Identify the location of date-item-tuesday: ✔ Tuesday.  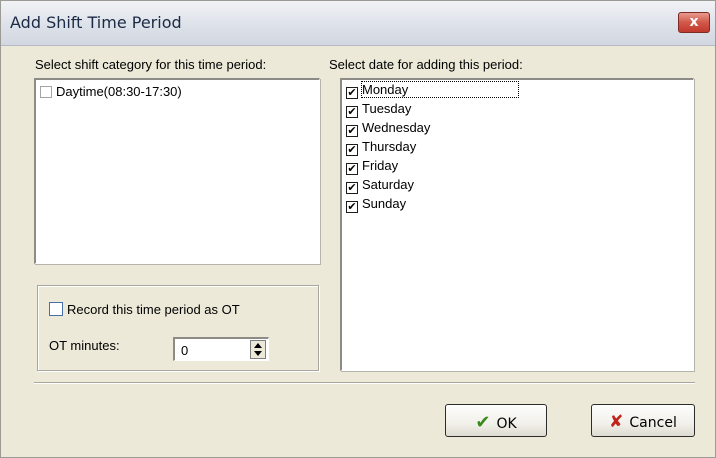
(378, 110).